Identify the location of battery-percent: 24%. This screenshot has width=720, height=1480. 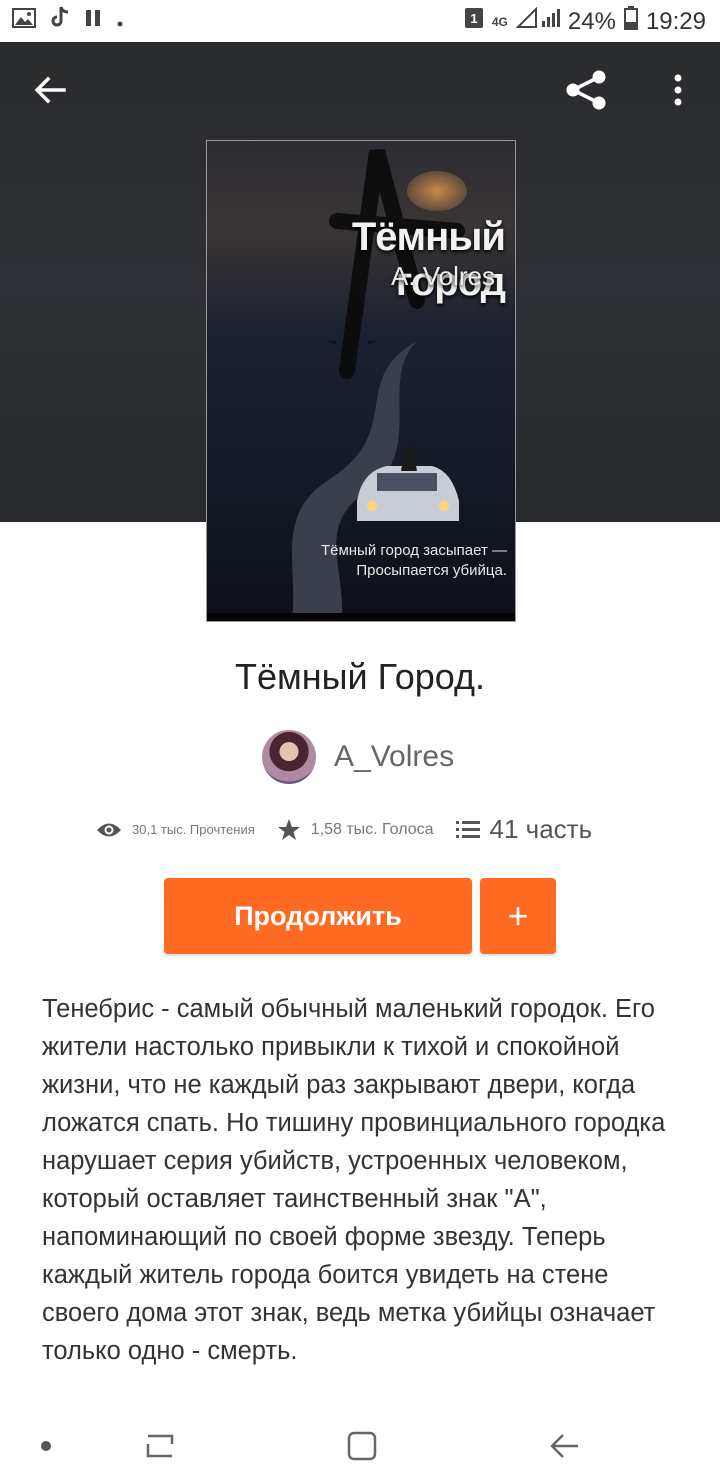
(591, 21).